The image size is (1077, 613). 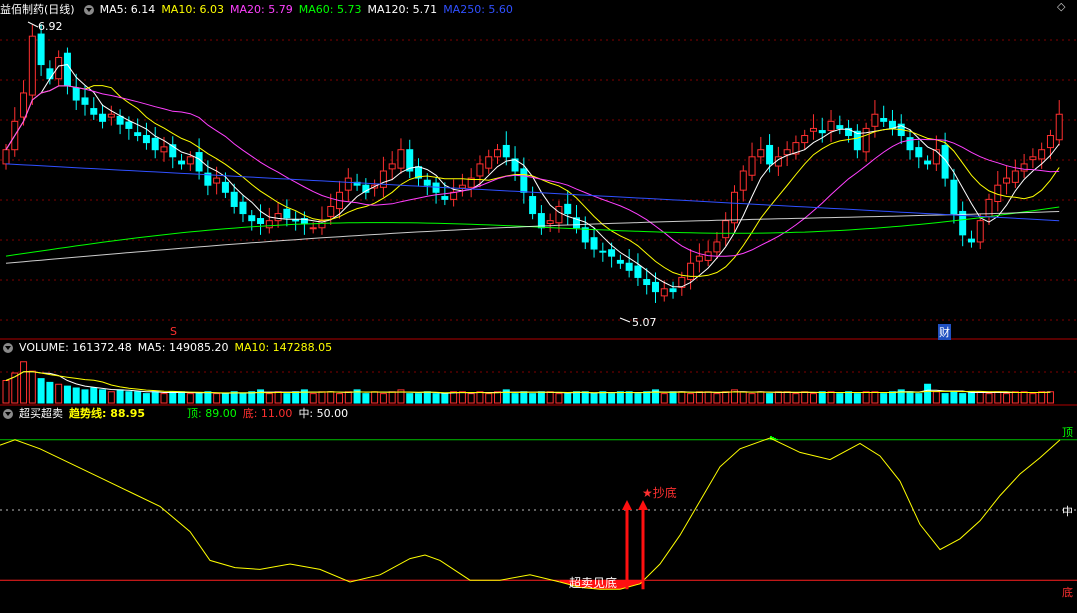 What do you see at coordinates (212, 413) in the screenshot?
I see `top-label: 顶: 89.00` at bounding box center [212, 413].